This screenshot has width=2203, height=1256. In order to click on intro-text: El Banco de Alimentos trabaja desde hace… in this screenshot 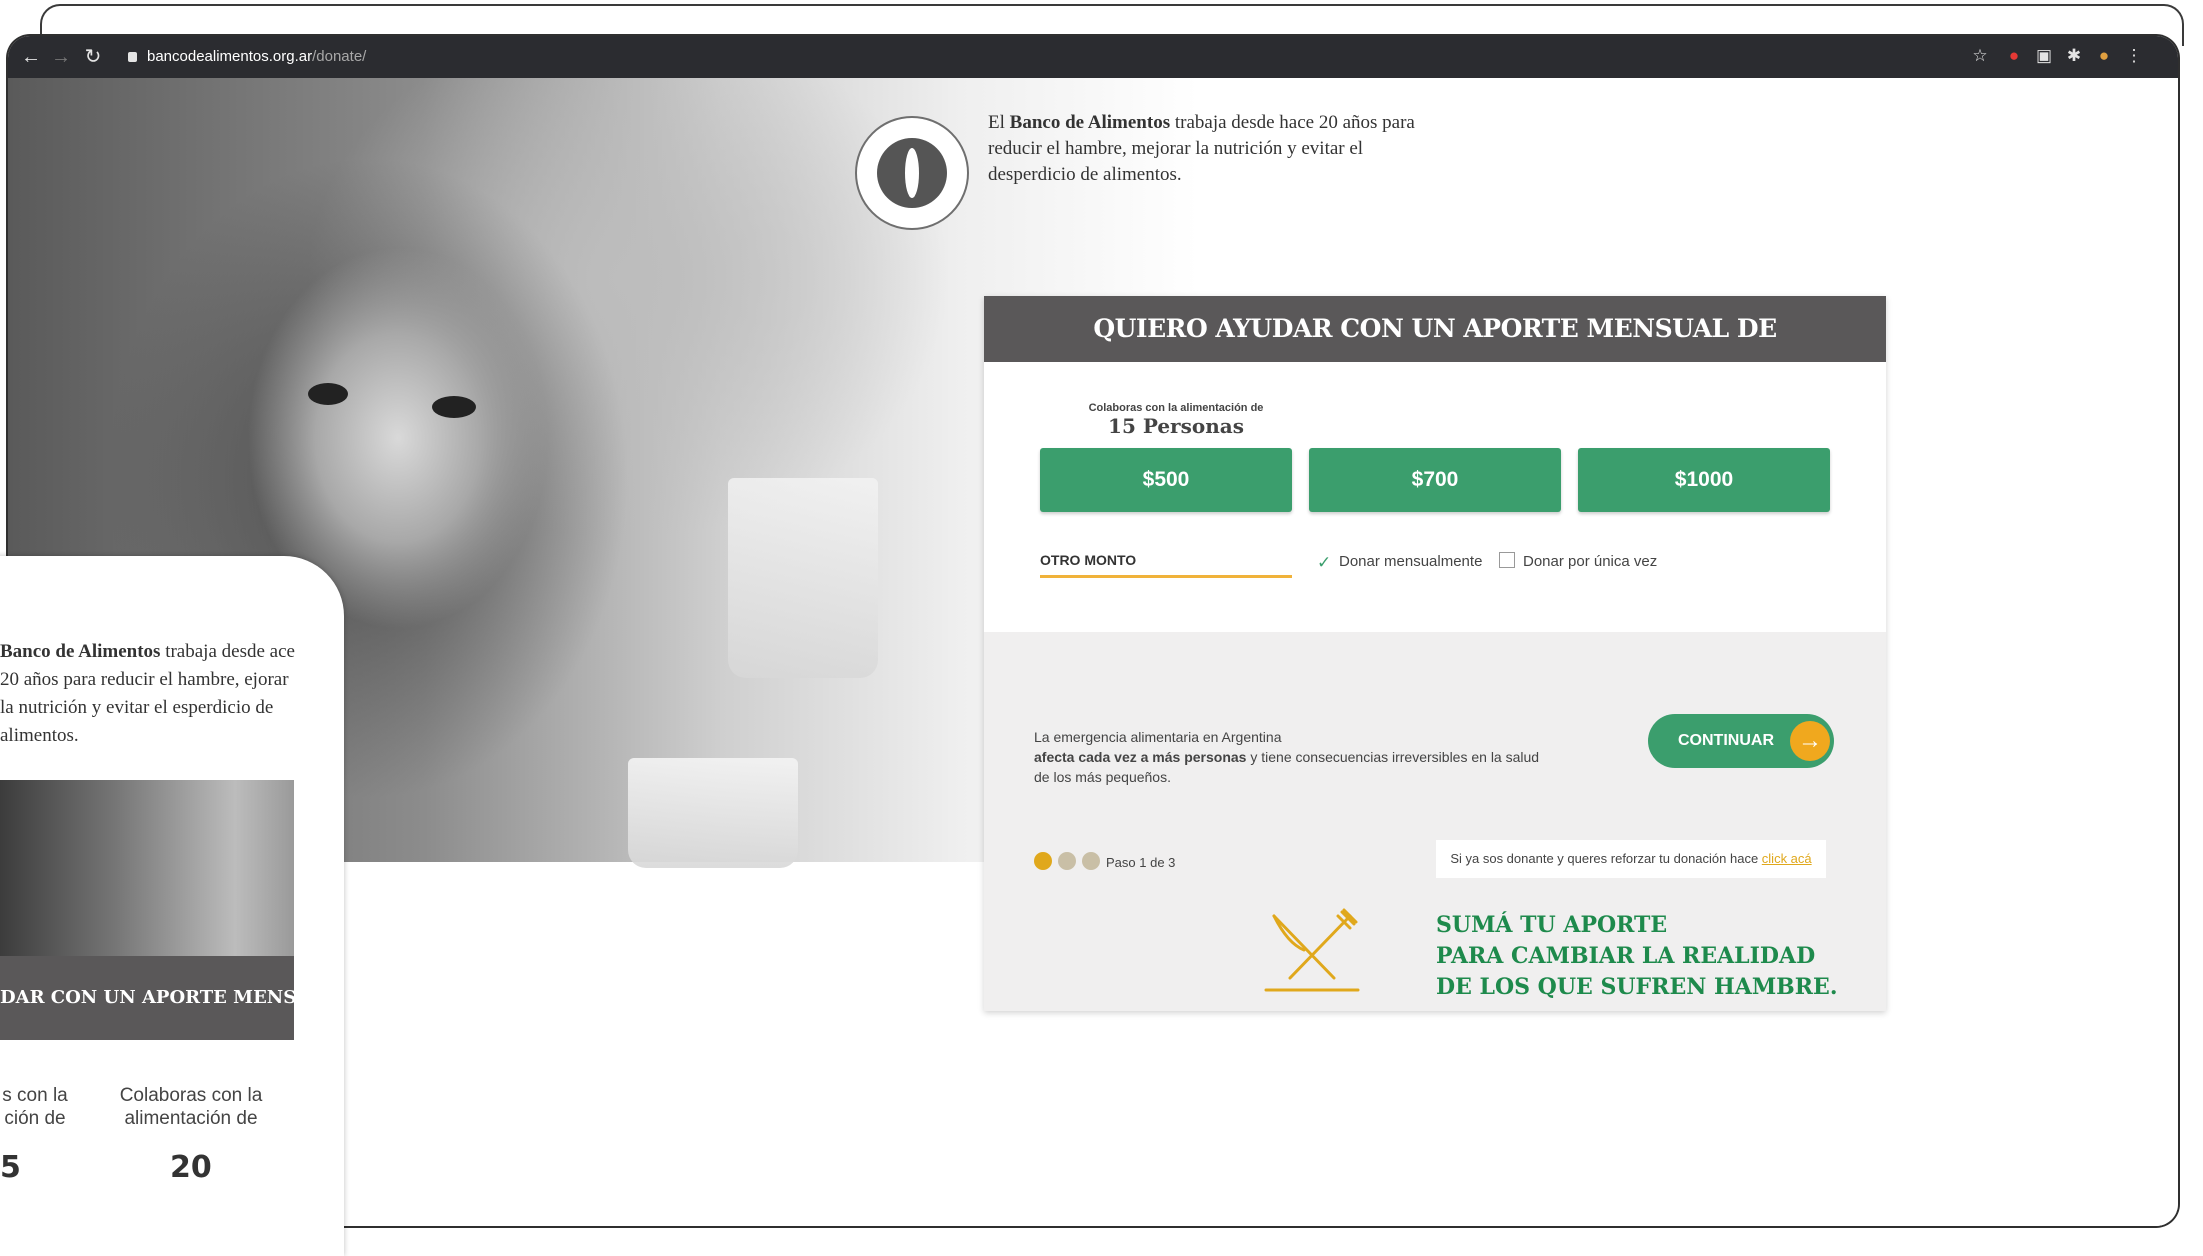, I will do `click(1201, 148)`.